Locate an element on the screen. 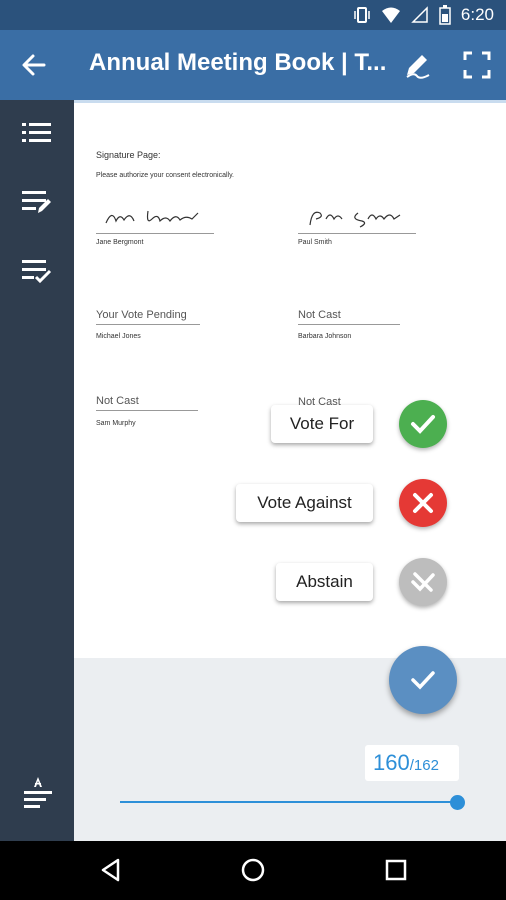 The height and width of the screenshot is (900, 506). signer-name: Jane Bergmont is located at coordinates (120, 242).